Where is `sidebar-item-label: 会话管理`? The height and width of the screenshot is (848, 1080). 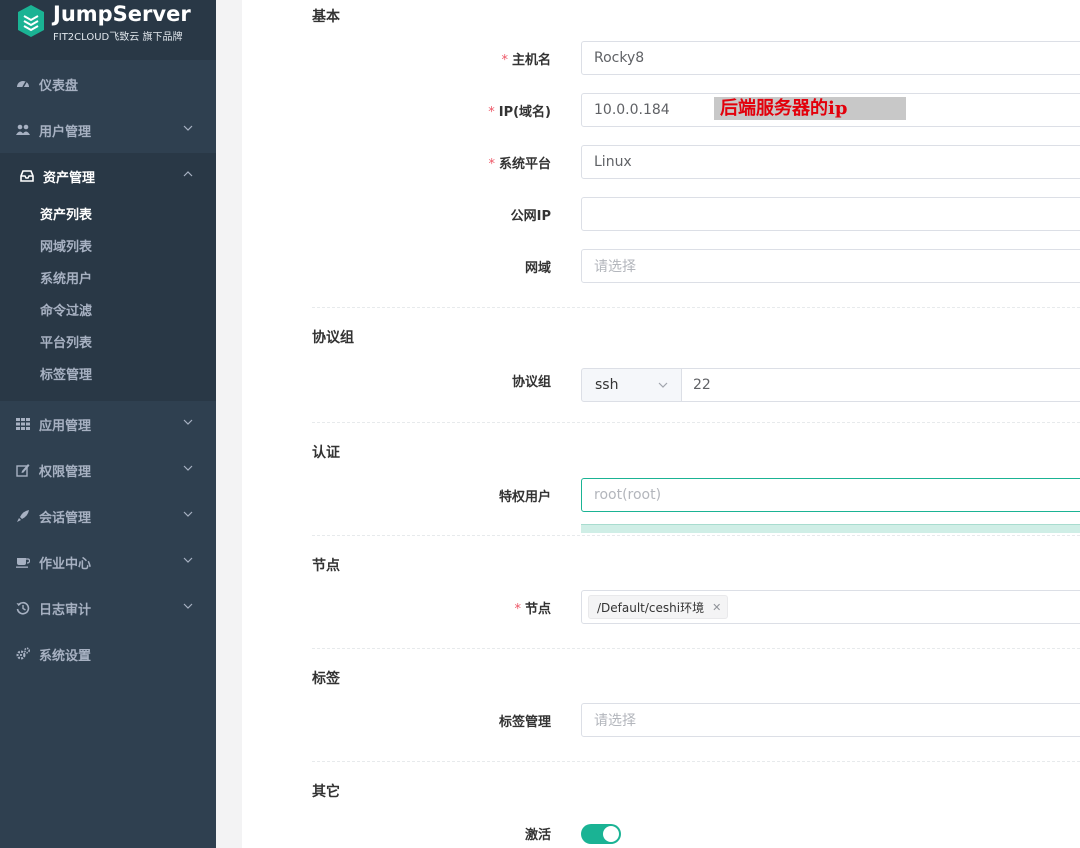 sidebar-item-label: 会话管理 is located at coordinates (65, 518).